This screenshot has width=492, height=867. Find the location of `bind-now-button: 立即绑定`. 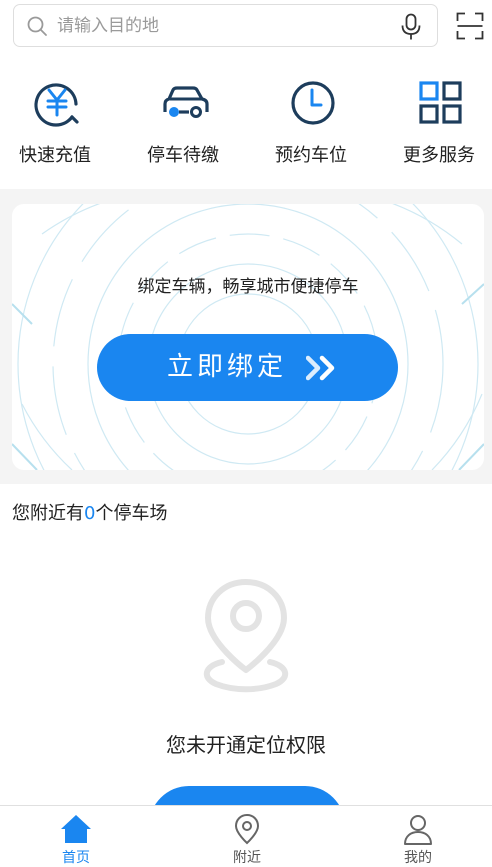

bind-now-button: 立即绑定 is located at coordinates (247, 367).